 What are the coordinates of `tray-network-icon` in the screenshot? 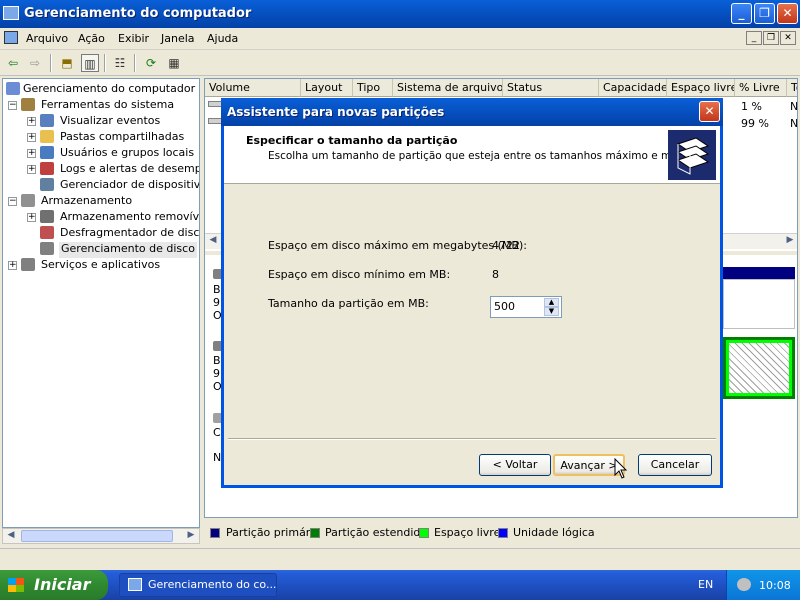 It's located at (744, 584).